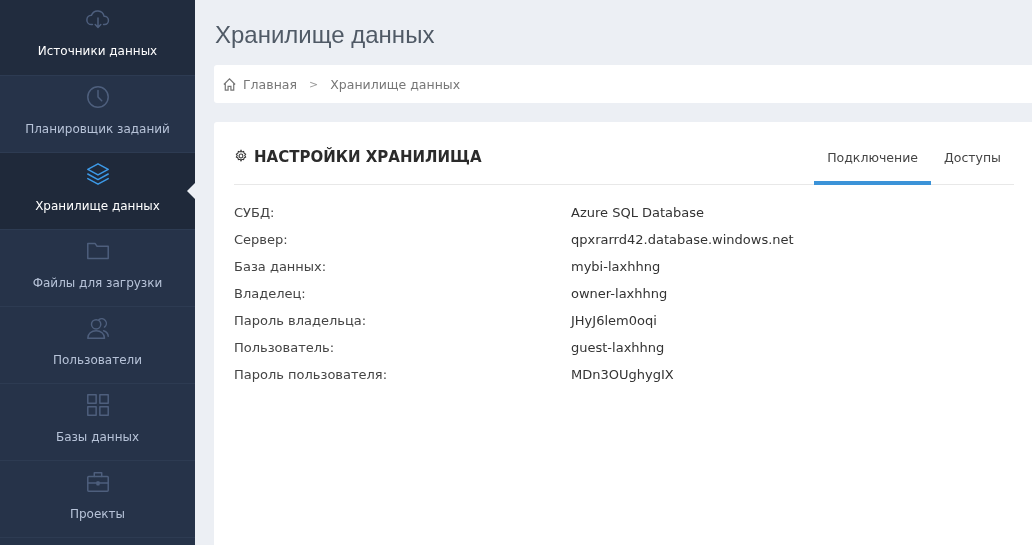 The image size is (1032, 545). What do you see at coordinates (97, 174) in the screenshot?
I see `layers-icon` at bounding box center [97, 174].